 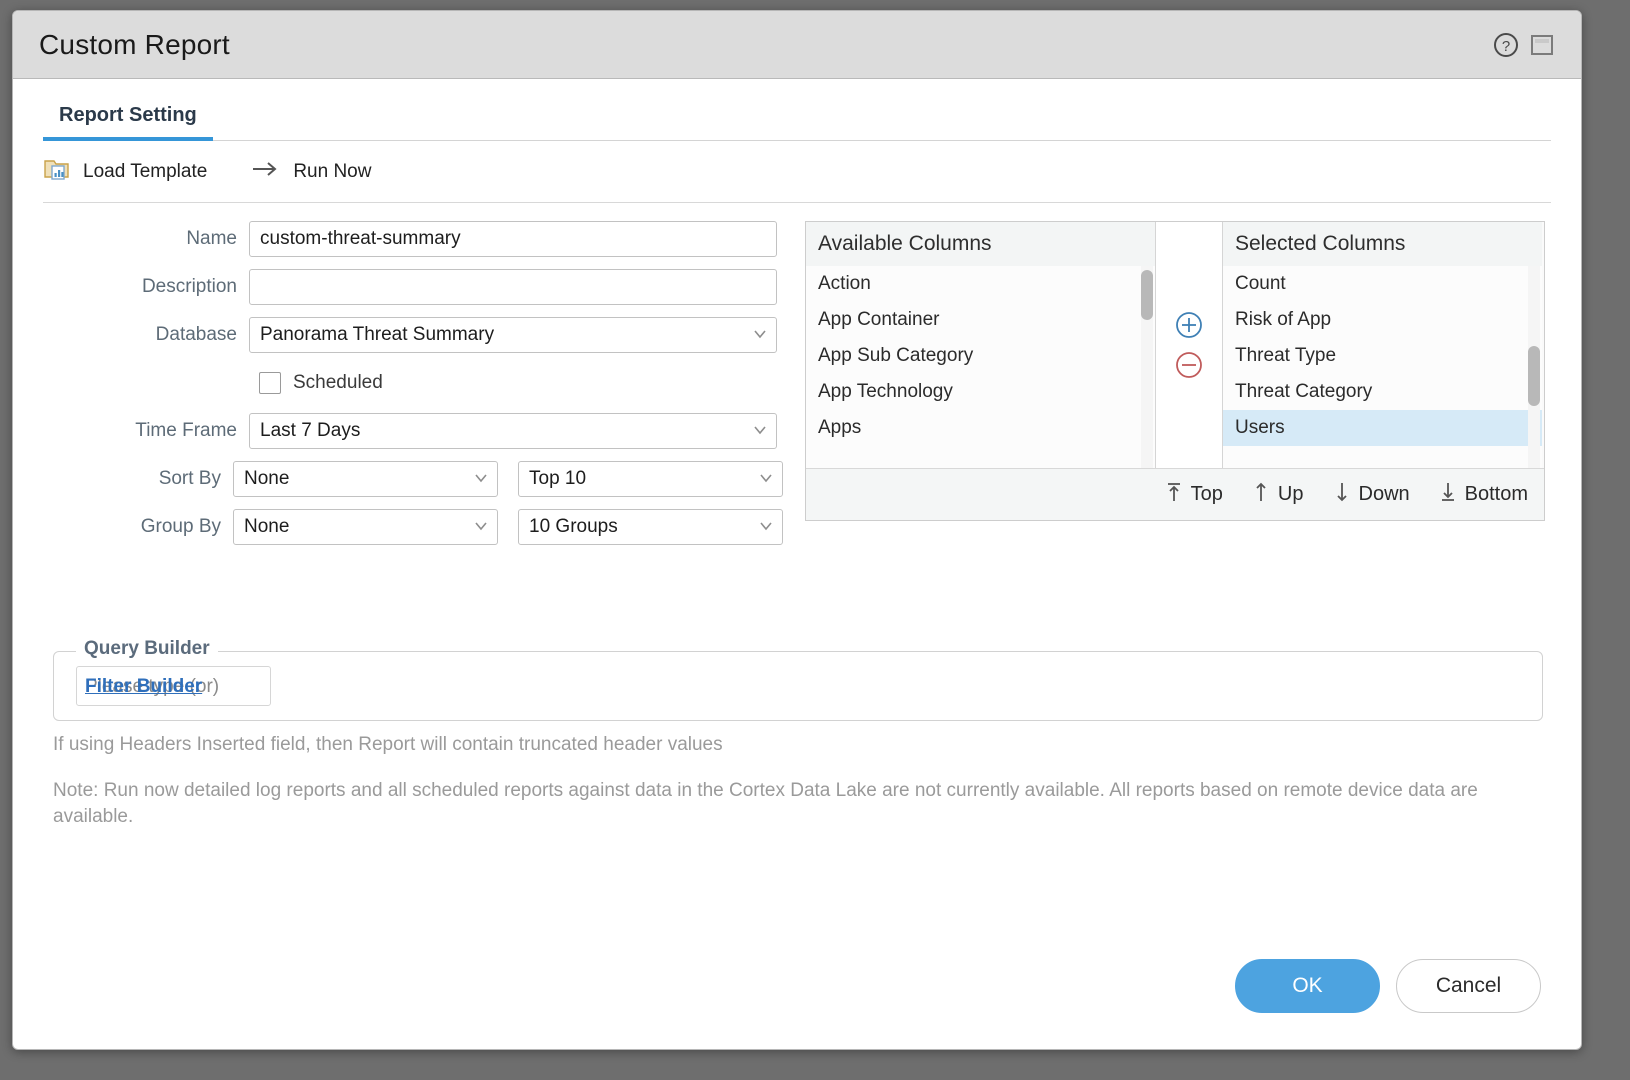 What do you see at coordinates (980, 284) in the screenshot?
I see `list-item: Action` at bounding box center [980, 284].